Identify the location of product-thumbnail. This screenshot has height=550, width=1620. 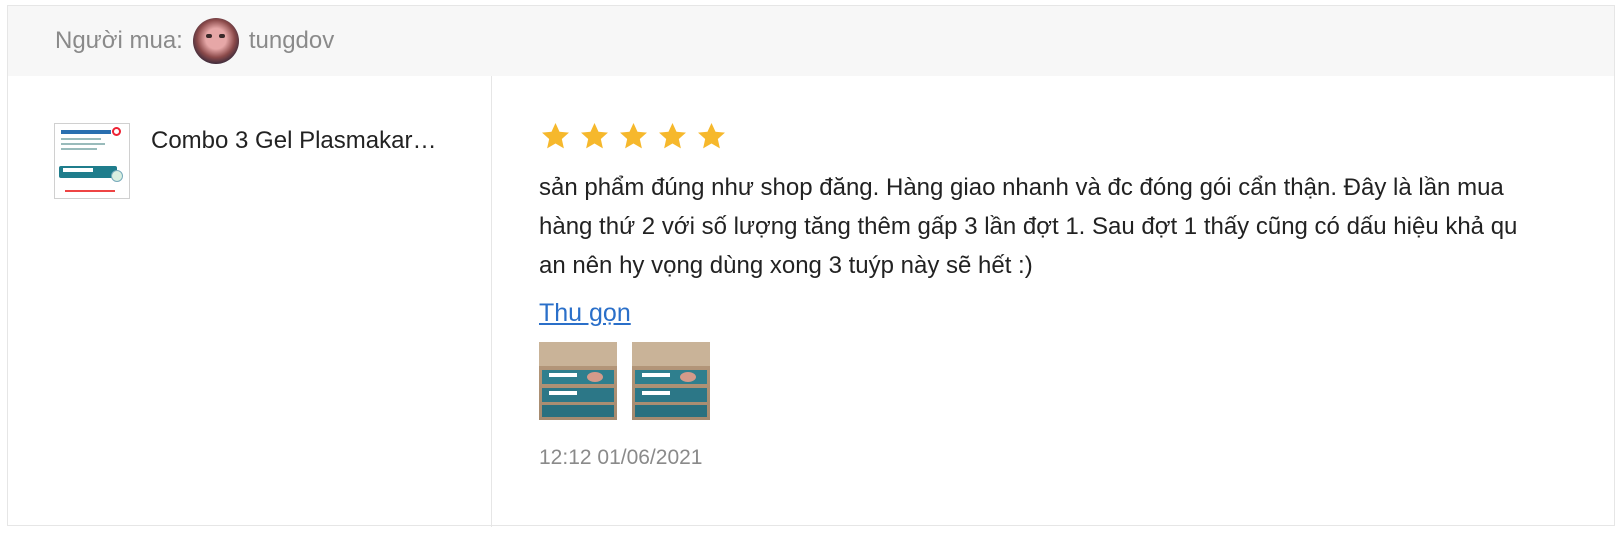
(92, 161).